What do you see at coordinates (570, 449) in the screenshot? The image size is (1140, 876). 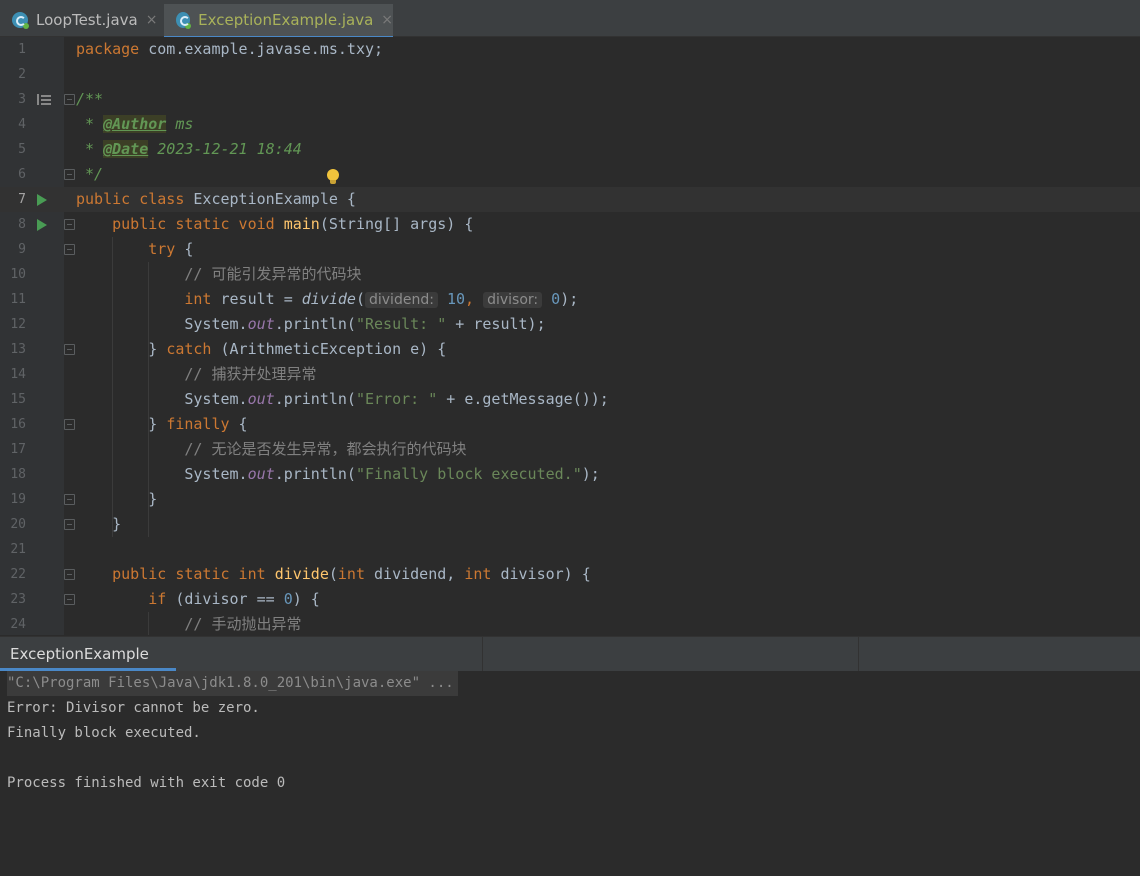 I see `code-line: 17 // 无论是否发生异常，都会执行的代码块` at bounding box center [570, 449].